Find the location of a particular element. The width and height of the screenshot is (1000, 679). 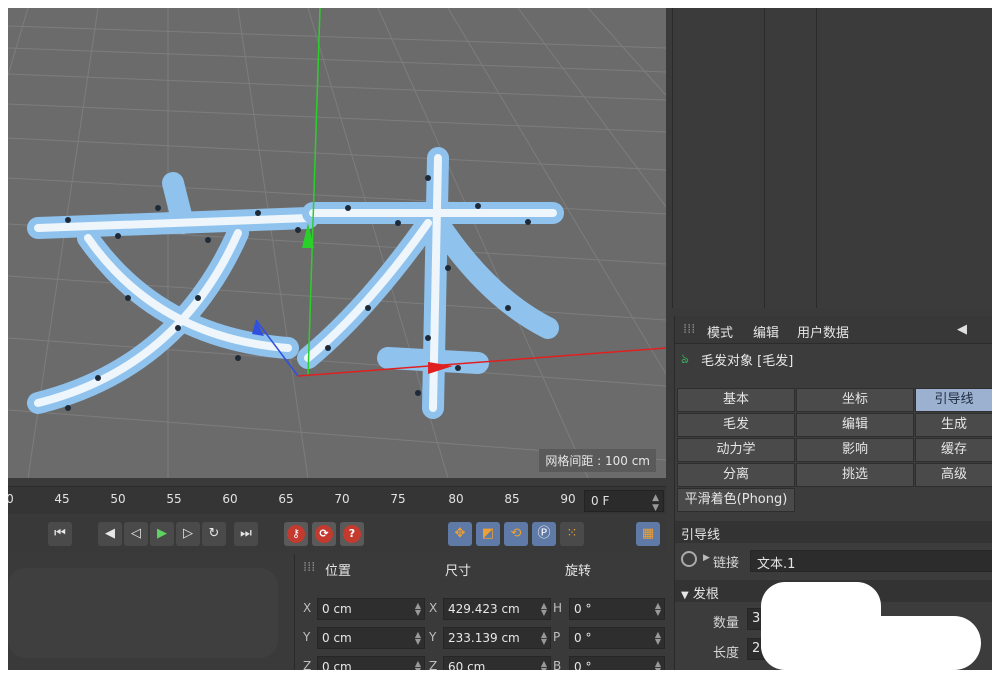

play-button: ▶ is located at coordinates (162, 534).